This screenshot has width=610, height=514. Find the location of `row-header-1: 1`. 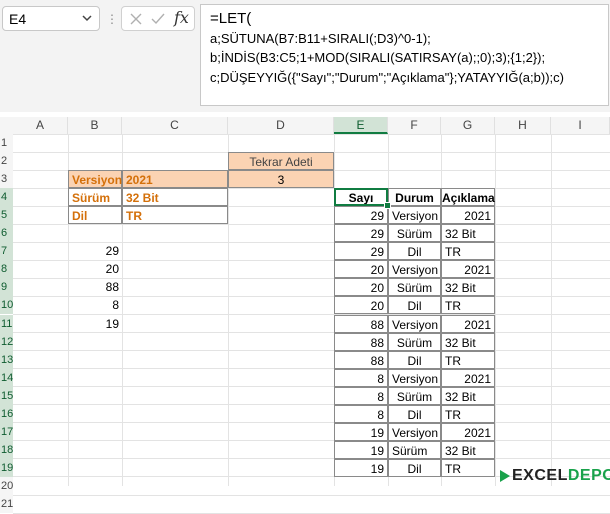

row-header-1: 1 is located at coordinates (6, 143).